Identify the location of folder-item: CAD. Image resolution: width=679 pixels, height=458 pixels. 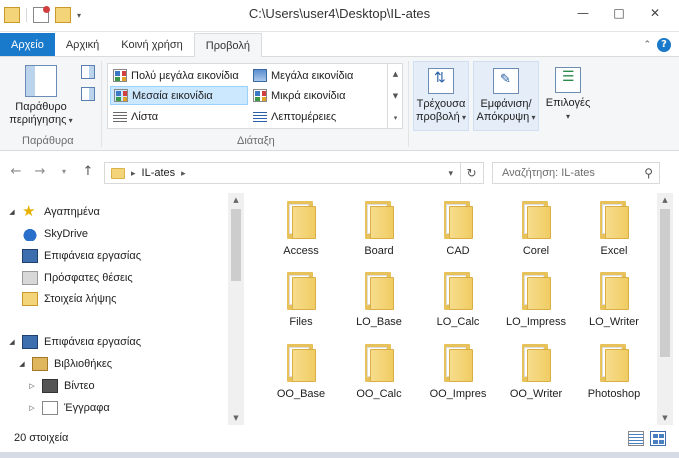
(458, 228).